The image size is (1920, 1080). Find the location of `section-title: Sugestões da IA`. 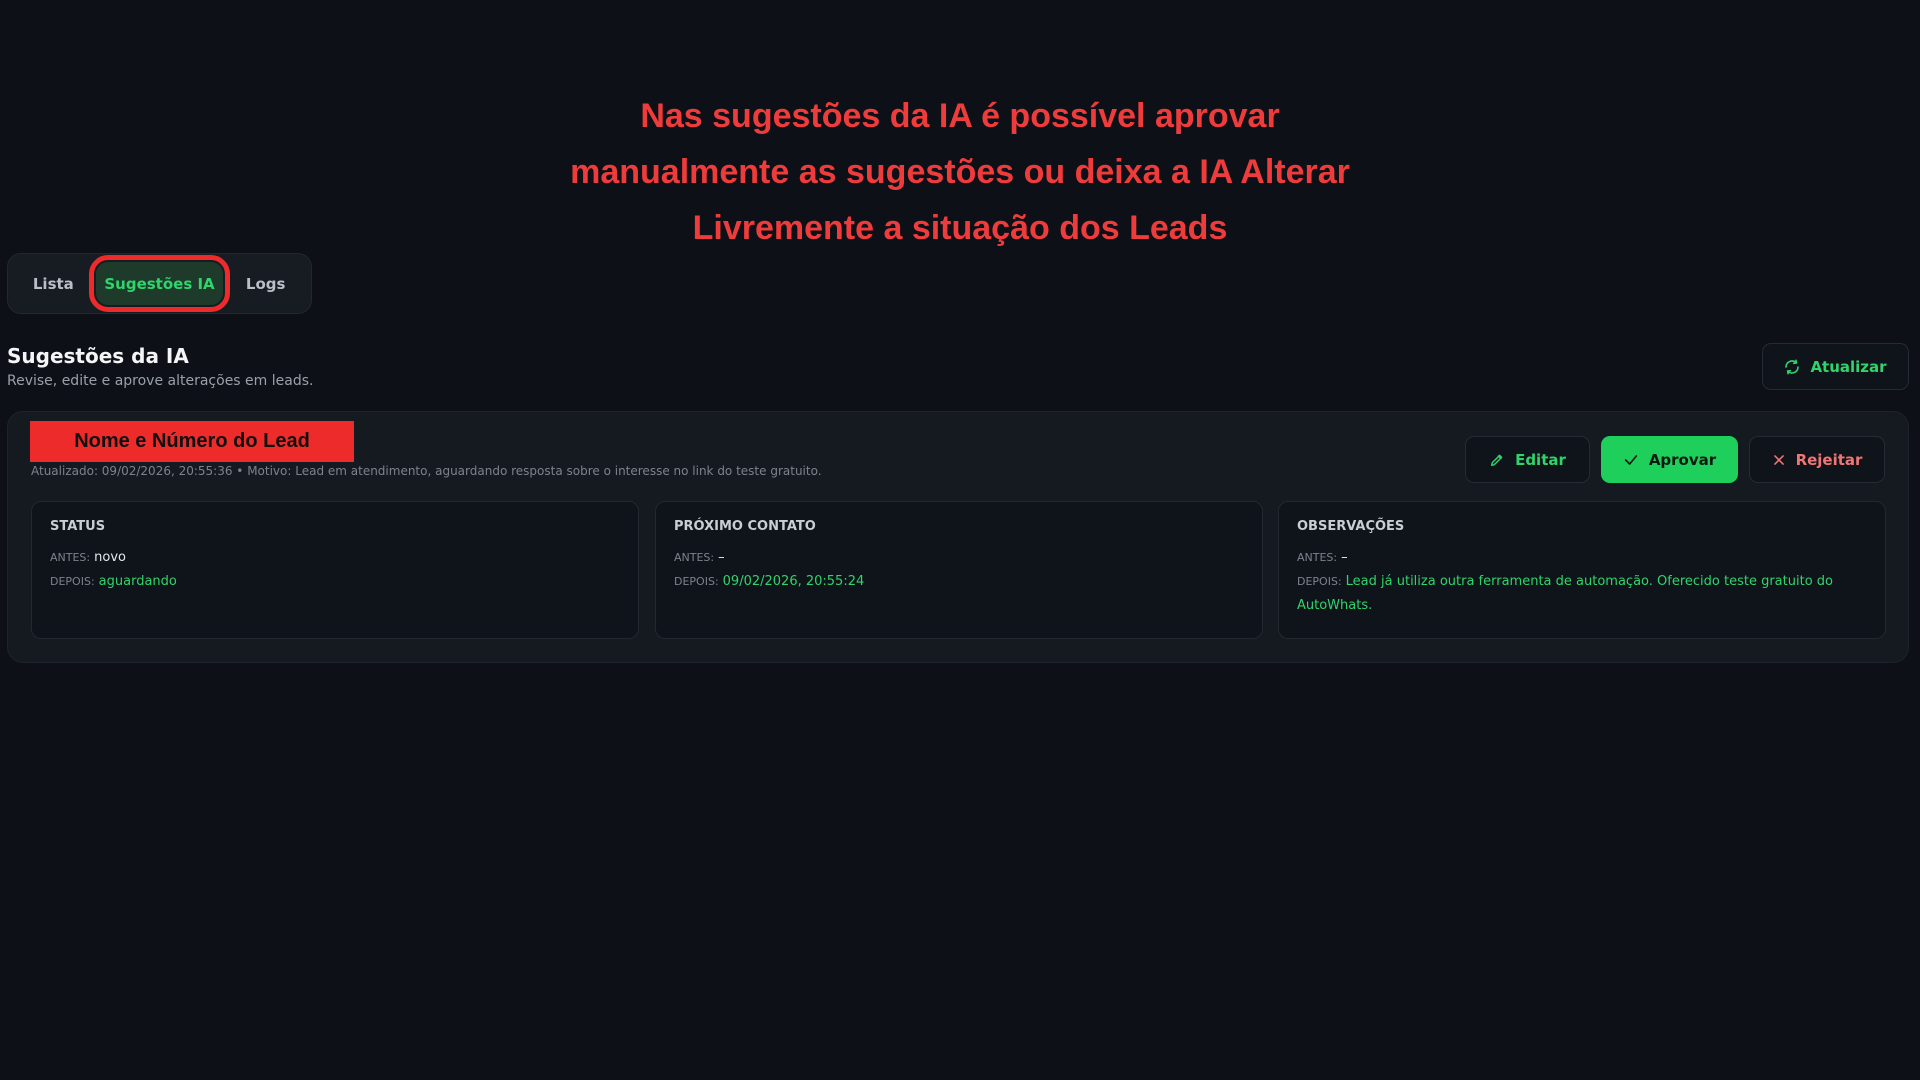

section-title: Sugestões da IA is located at coordinates (98, 356).